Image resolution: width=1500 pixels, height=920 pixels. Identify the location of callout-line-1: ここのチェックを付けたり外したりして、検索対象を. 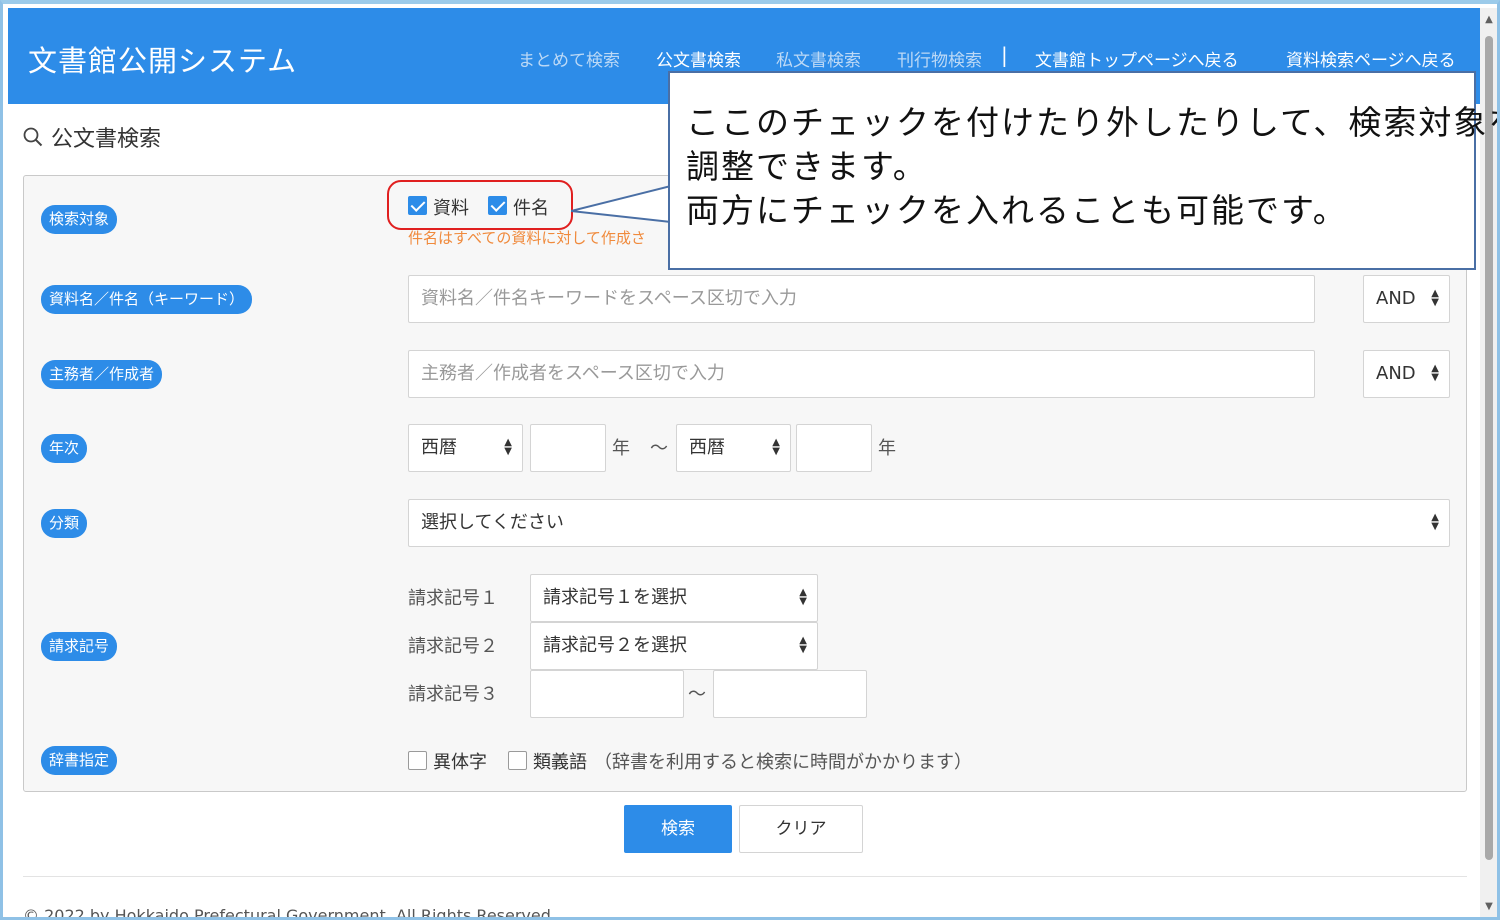
(1093, 122).